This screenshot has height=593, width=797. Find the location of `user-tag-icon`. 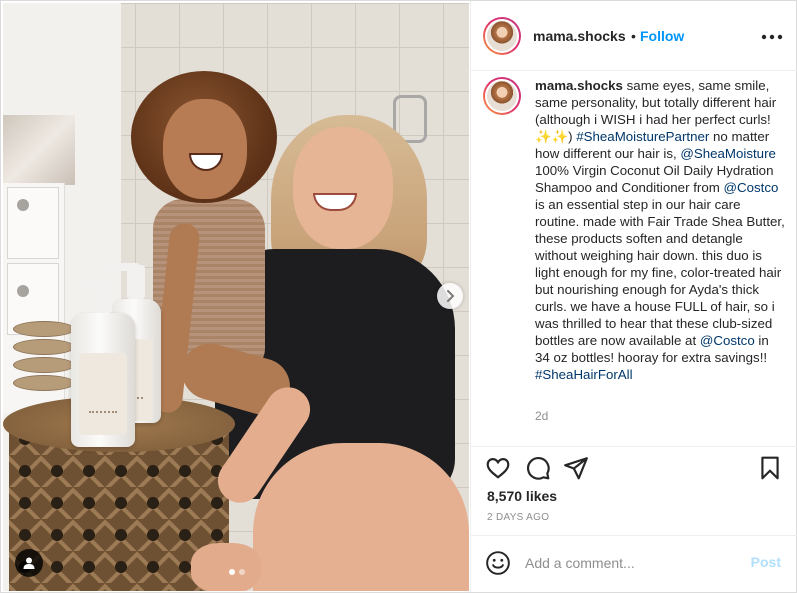

user-tag-icon is located at coordinates (29, 563).